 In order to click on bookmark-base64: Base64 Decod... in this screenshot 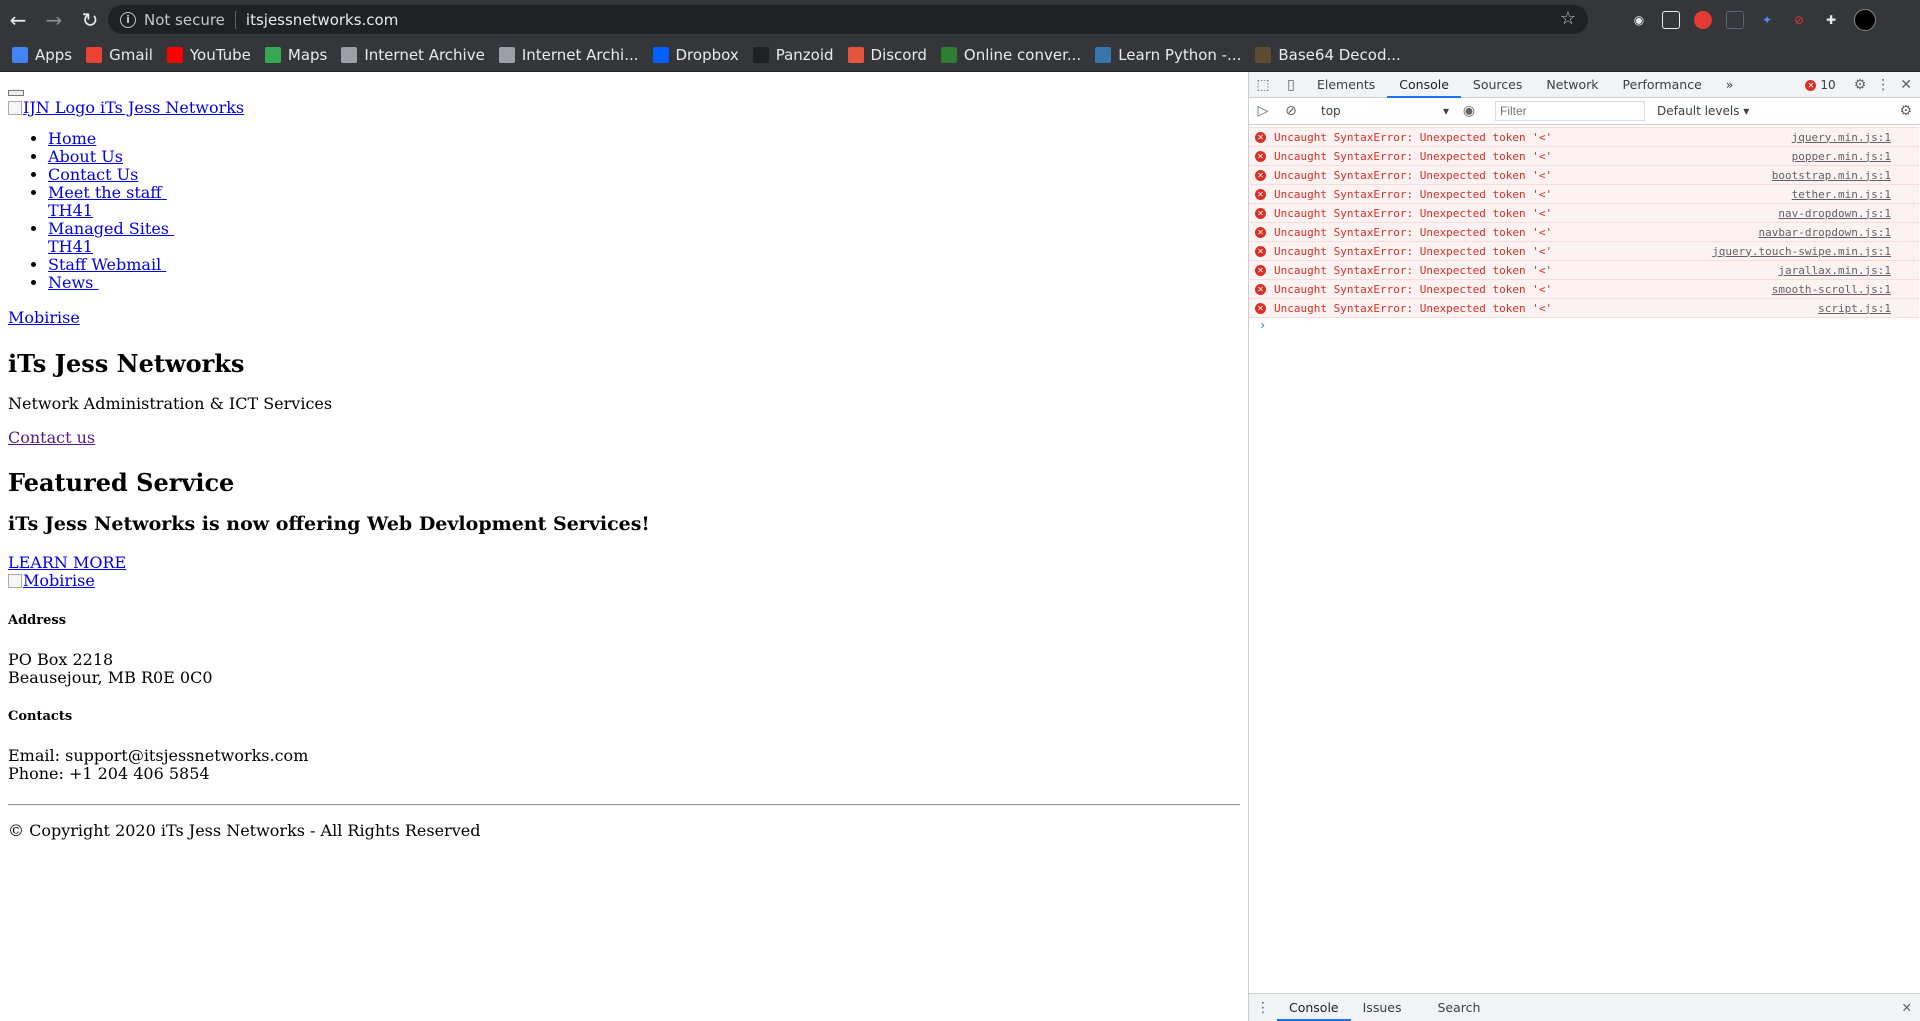, I will do `click(1328, 55)`.